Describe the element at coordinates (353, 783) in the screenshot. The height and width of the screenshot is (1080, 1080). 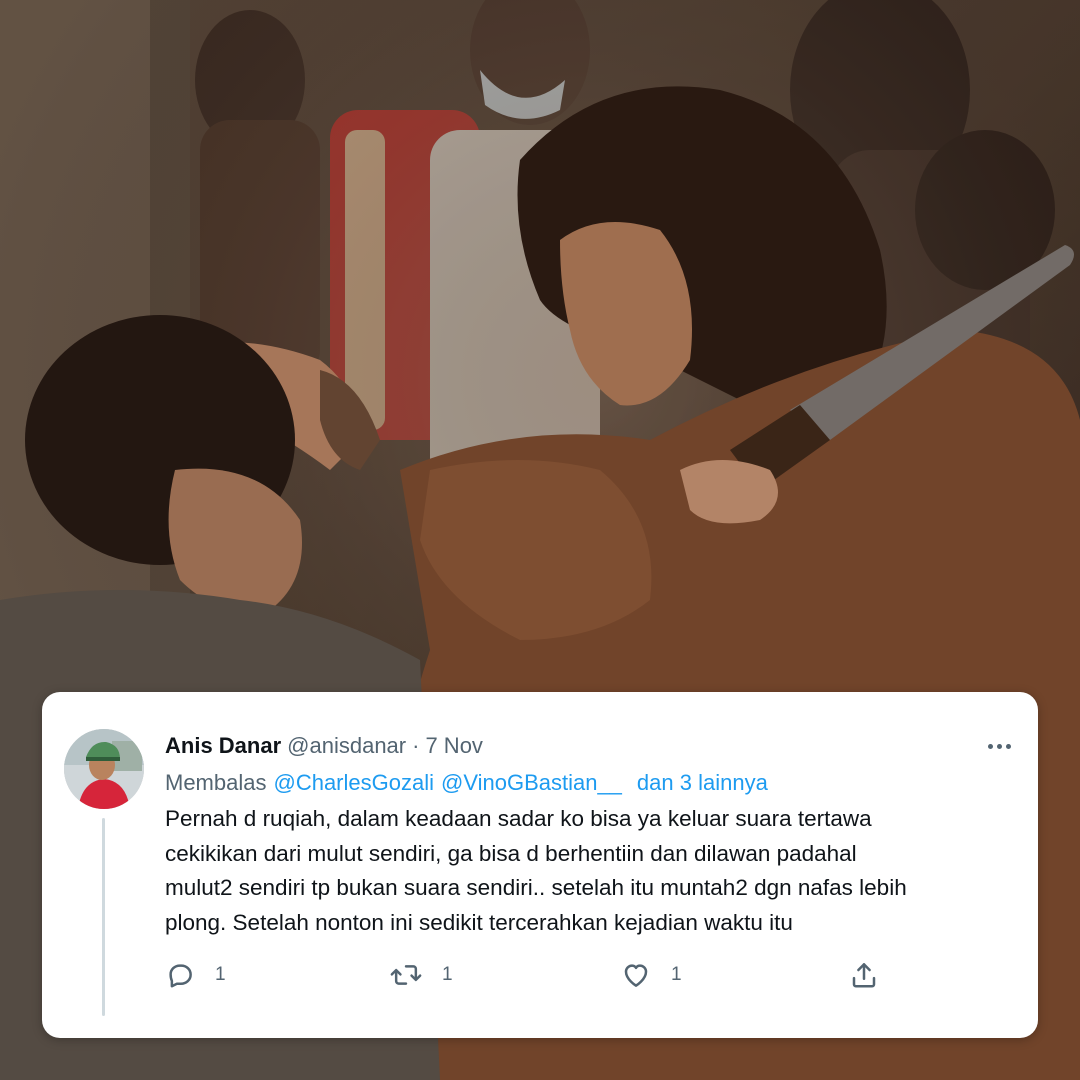
I see `mention-link: @CharlesGozali` at that location.